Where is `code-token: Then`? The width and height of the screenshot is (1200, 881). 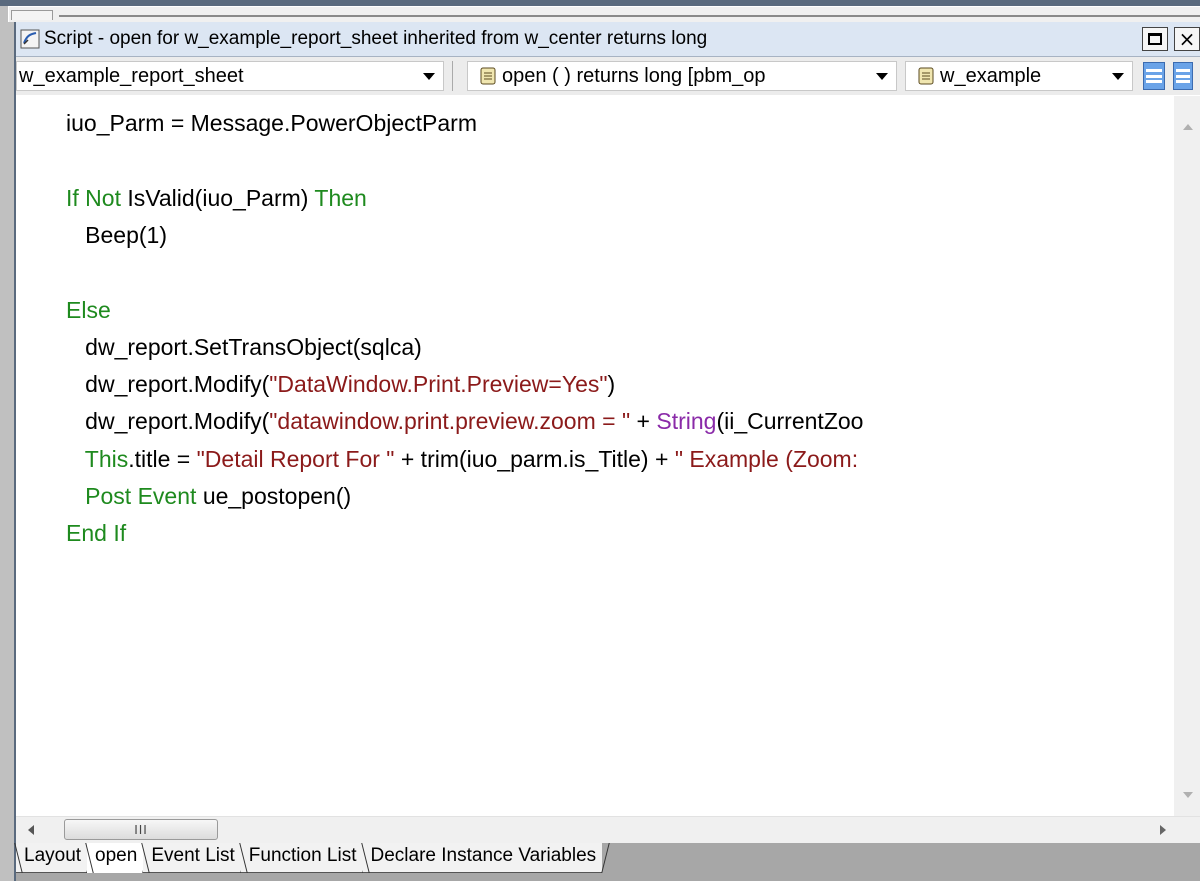
code-token: Then is located at coordinates (340, 197).